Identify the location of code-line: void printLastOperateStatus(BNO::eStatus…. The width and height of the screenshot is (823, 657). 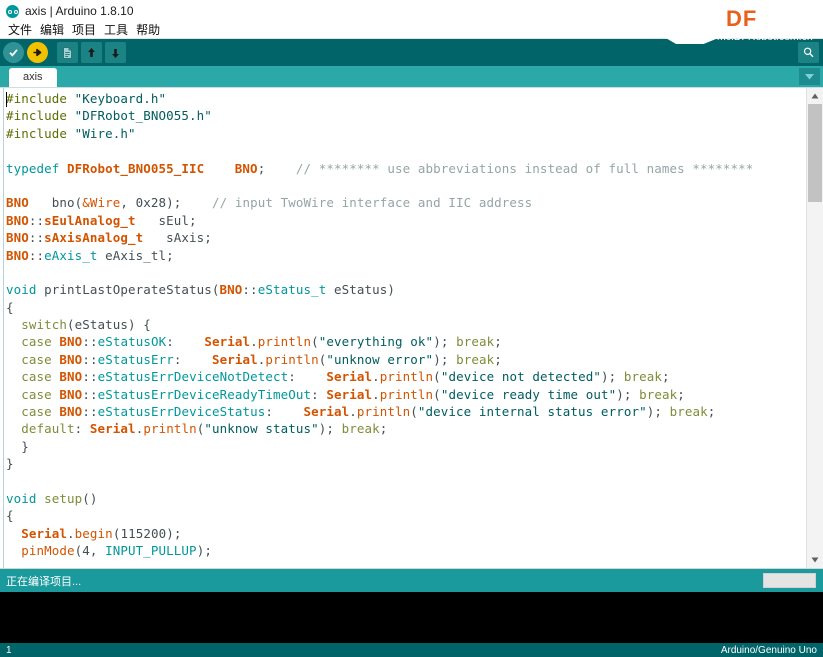
(414, 289).